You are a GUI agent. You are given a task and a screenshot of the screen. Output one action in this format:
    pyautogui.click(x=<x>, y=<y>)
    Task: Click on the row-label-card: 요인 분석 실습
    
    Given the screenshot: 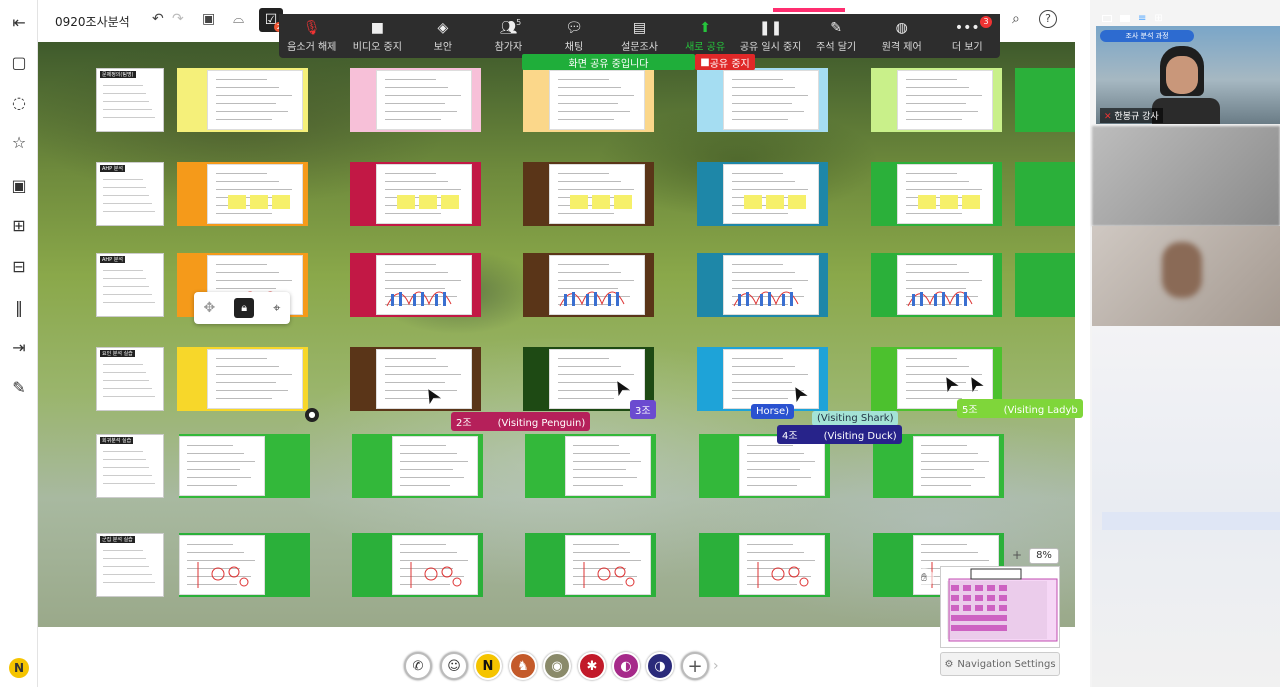 What is the action you would take?
    pyautogui.click(x=130, y=379)
    